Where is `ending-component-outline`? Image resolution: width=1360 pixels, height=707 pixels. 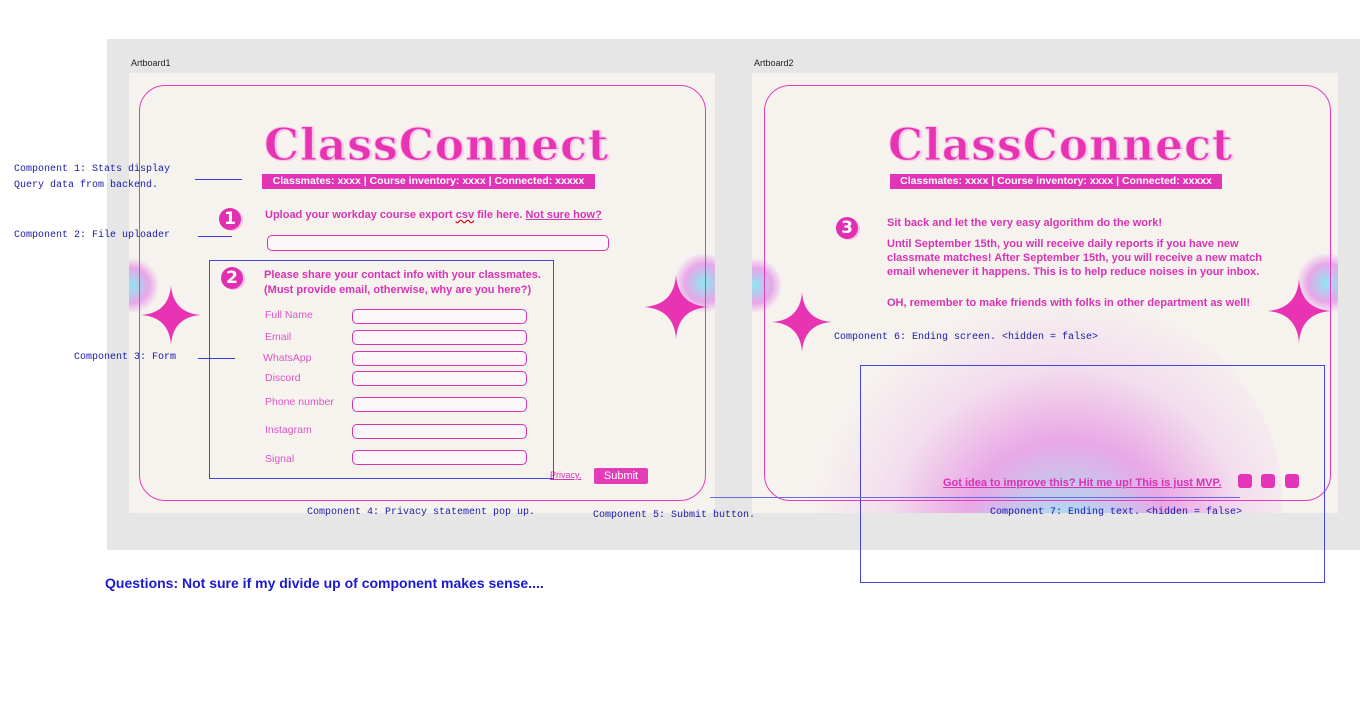
ending-component-outline is located at coordinates (1092, 474).